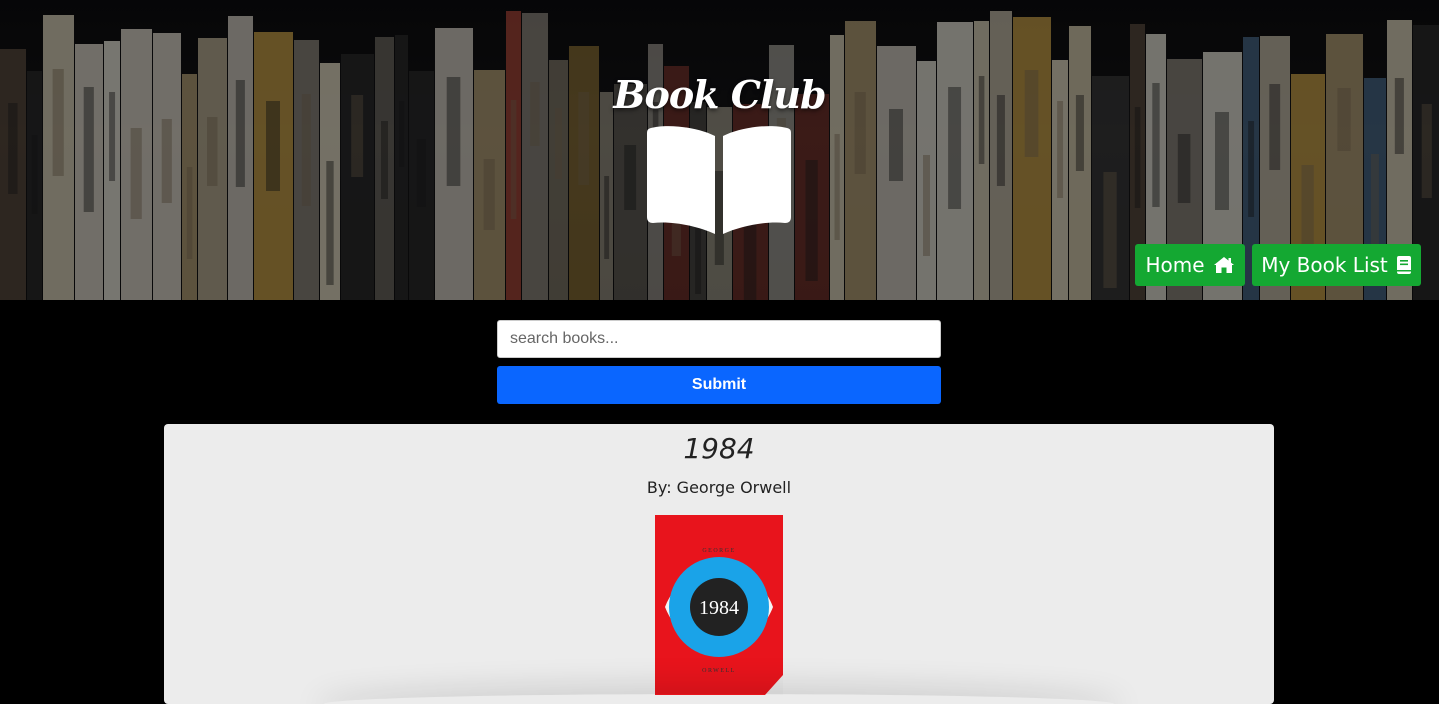 This screenshot has width=1439, height=704. Describe the element at coordinates (719, 608) in the screenshot. I see `cover-title: 1984` at that location.